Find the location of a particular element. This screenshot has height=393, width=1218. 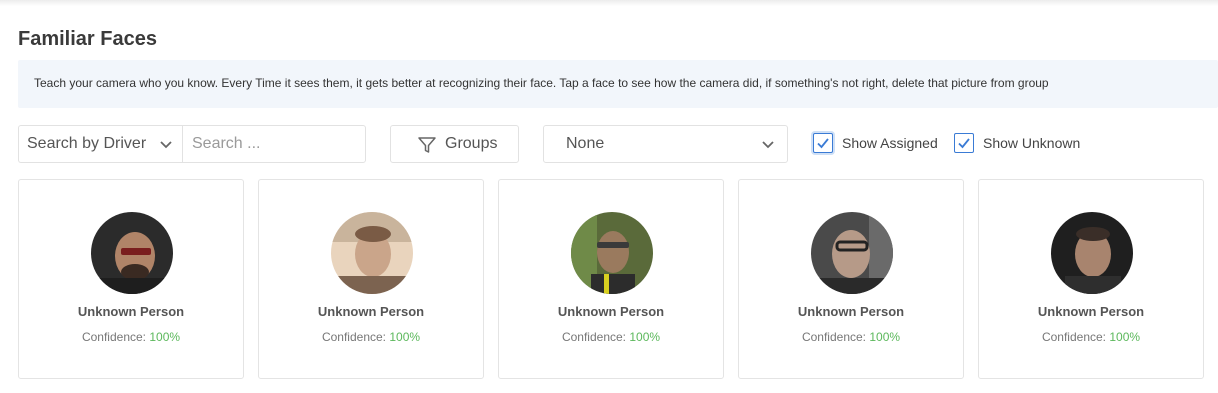

group-select-value: None is located at coordinates (585, 143).